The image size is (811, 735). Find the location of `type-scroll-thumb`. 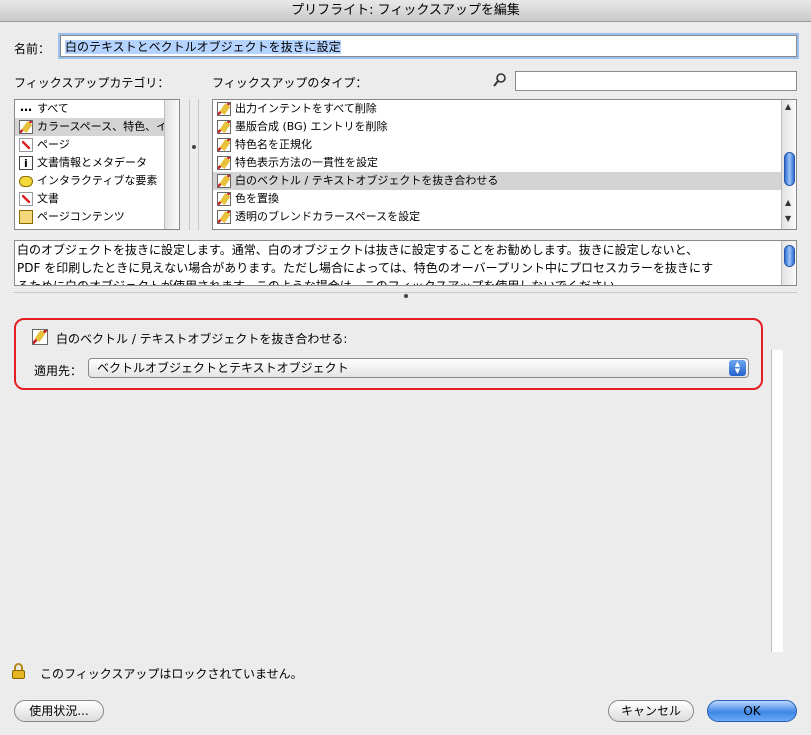

type-scroll-thumb is located at coordinates (789, 169).